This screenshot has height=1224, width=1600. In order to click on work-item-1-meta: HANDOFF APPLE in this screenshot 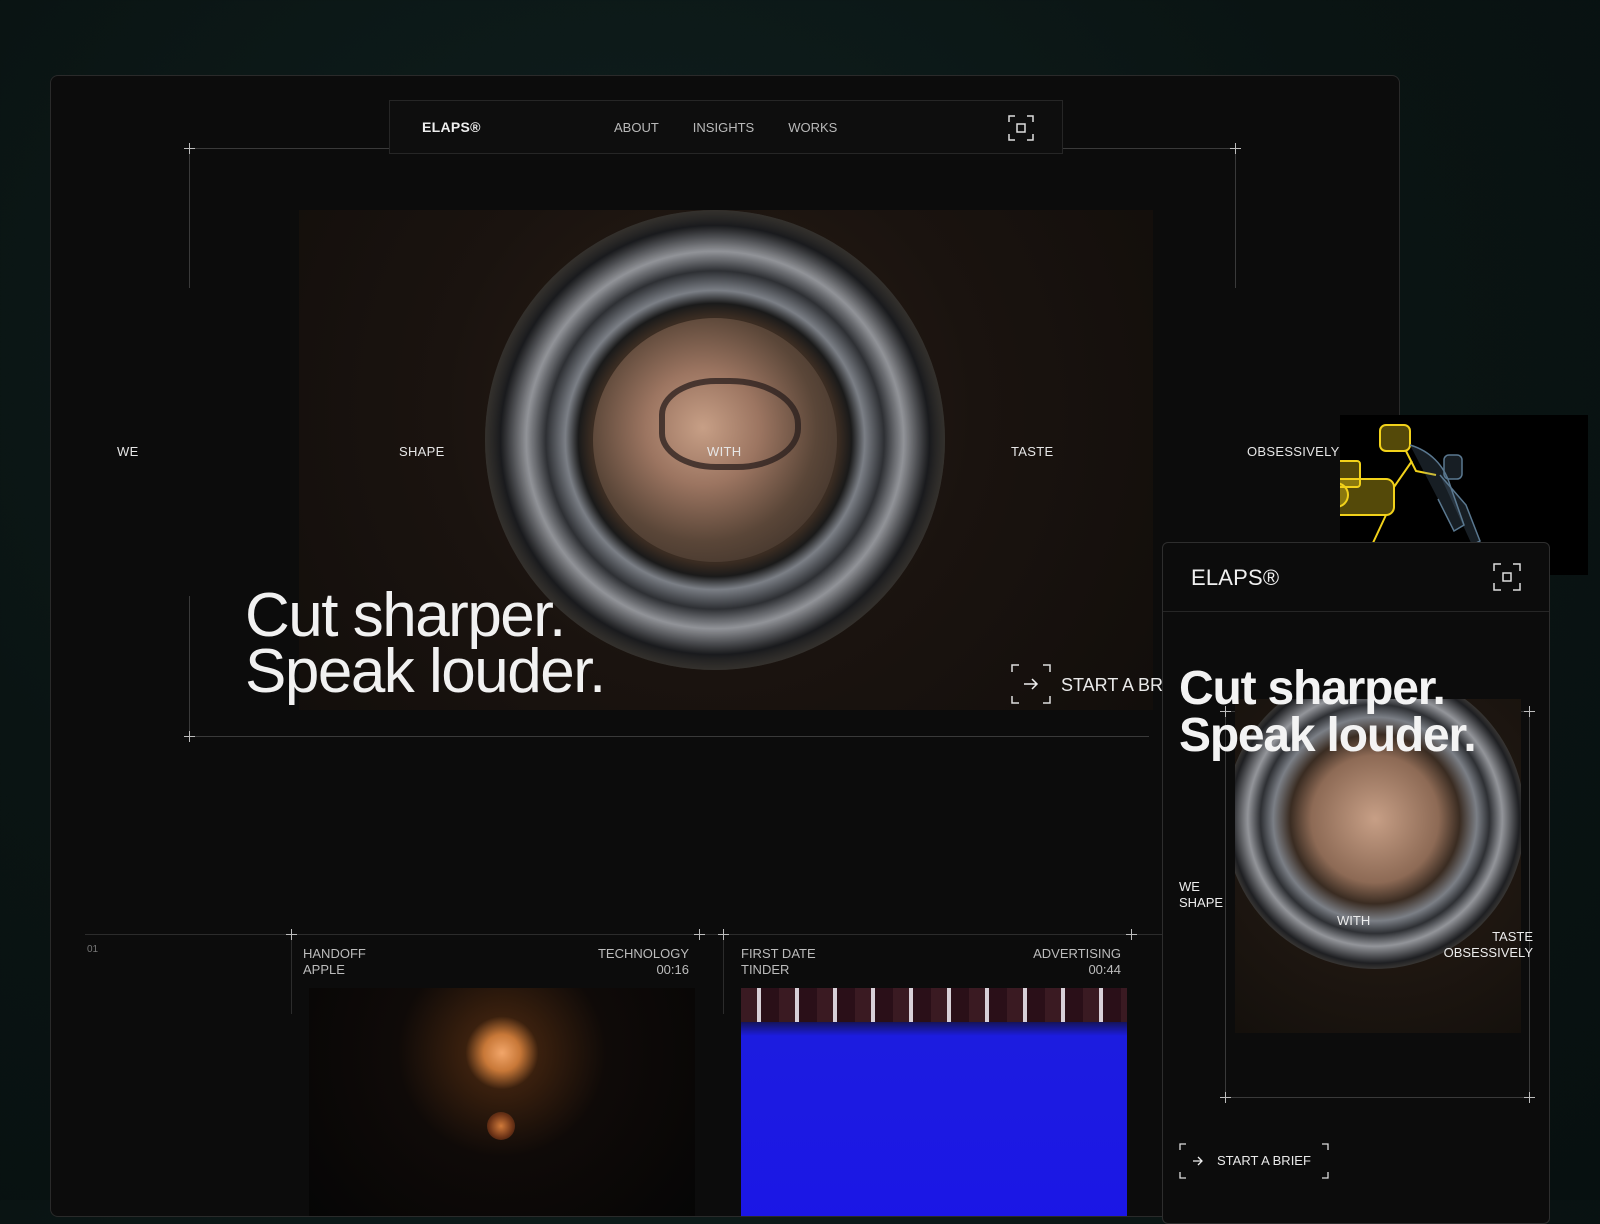, I will do `click(334, 962)`.